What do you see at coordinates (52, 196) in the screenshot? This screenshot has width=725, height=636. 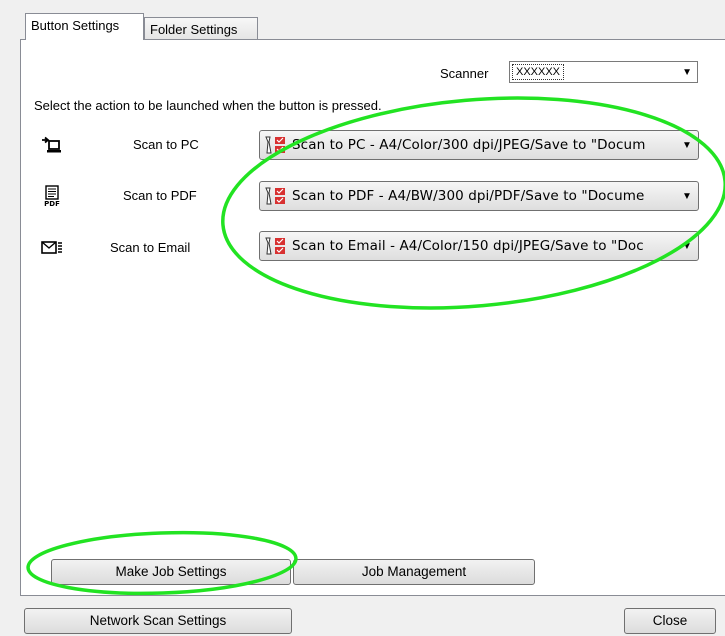 I see `pdf-document-icon: PDF` at bounding box center [52, 196].